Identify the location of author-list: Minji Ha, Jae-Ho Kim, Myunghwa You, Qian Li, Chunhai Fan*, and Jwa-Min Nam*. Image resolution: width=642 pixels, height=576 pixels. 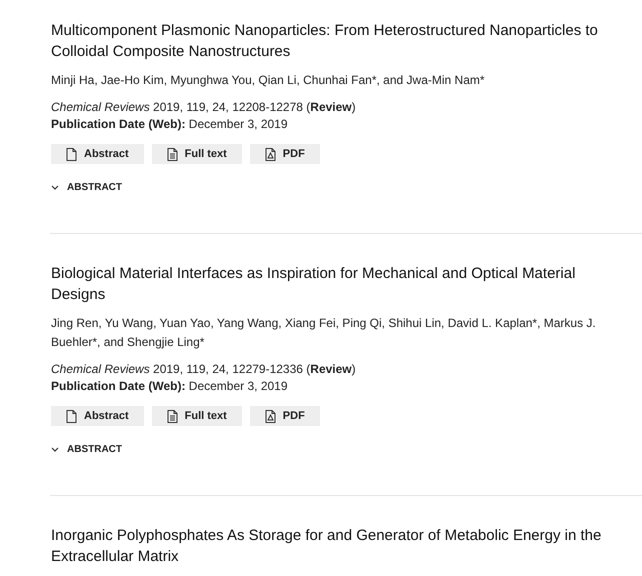
(335, 80).